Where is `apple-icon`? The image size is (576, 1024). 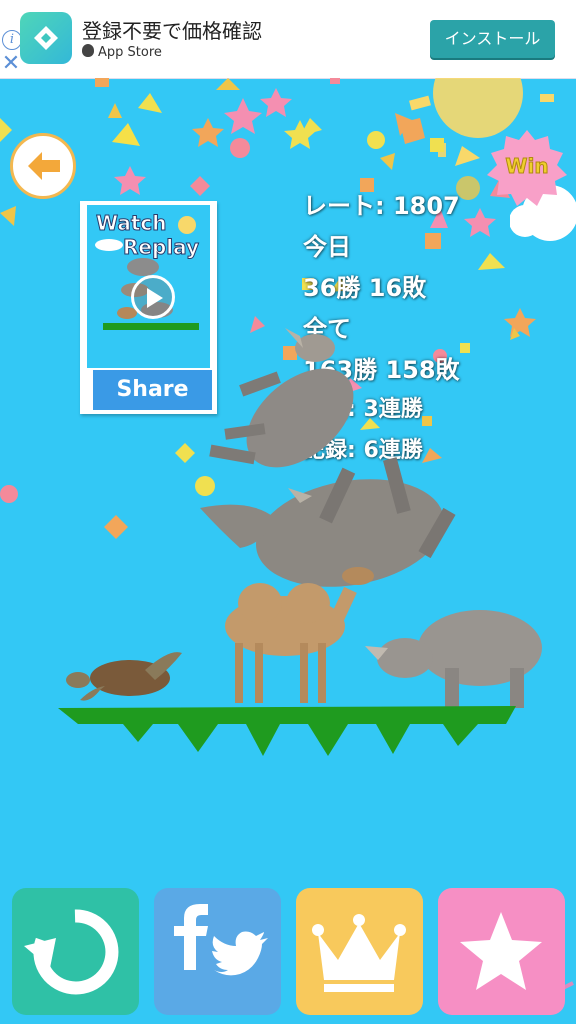
apple-icon is located at coordinates (88, 50).